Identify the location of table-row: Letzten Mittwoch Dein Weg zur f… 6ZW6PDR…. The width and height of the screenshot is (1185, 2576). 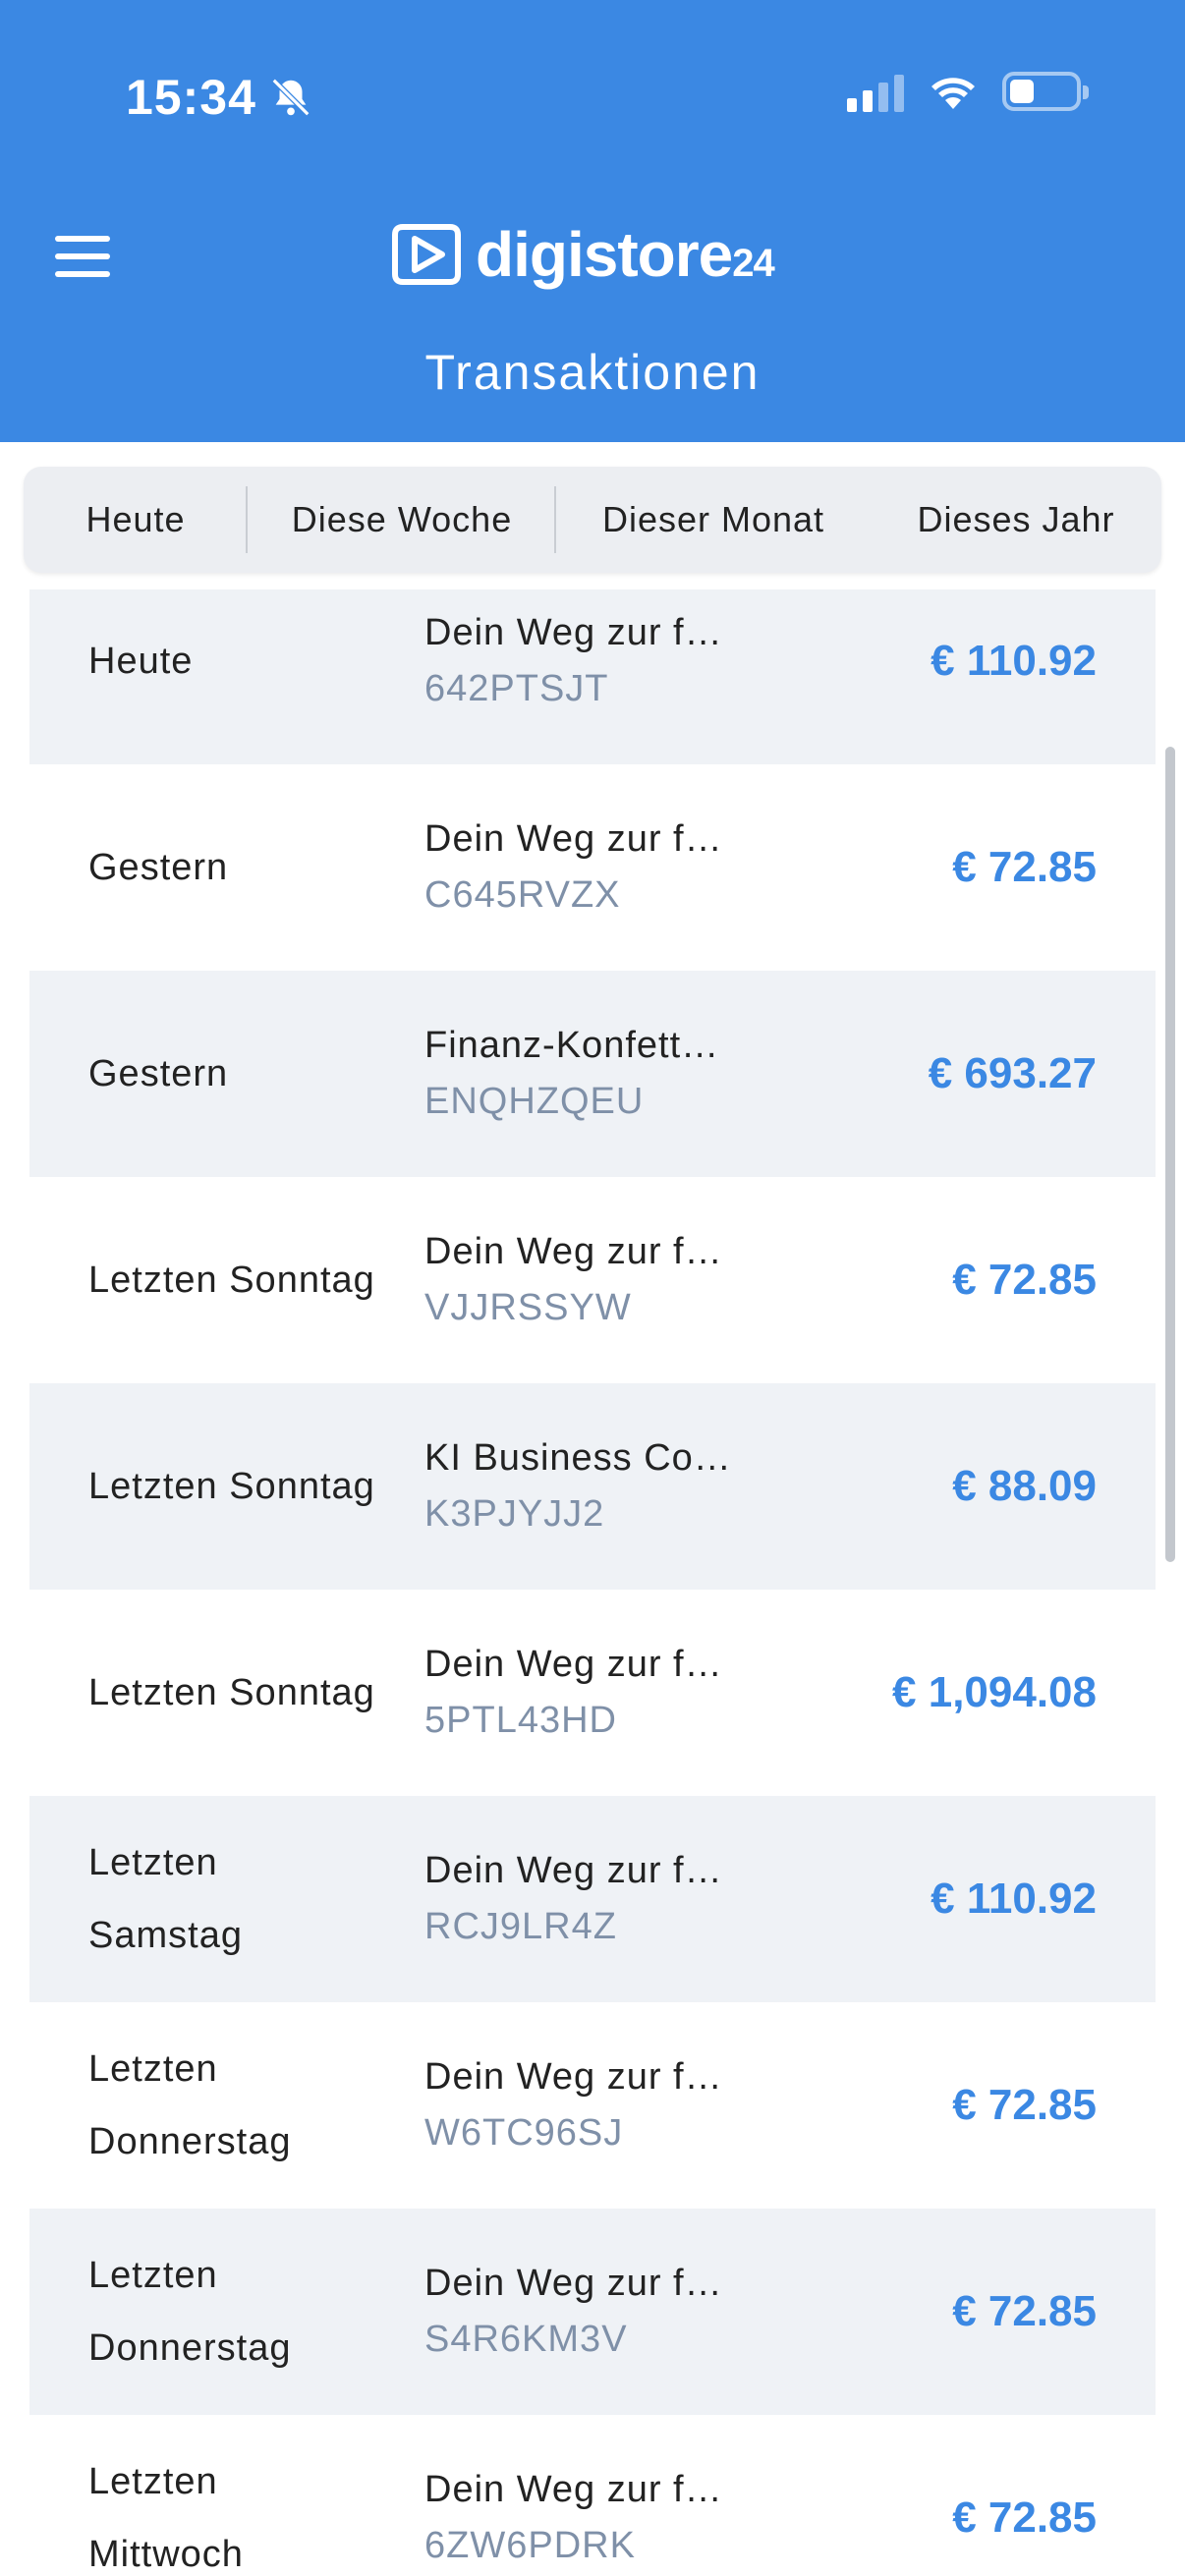
(592, 2495).